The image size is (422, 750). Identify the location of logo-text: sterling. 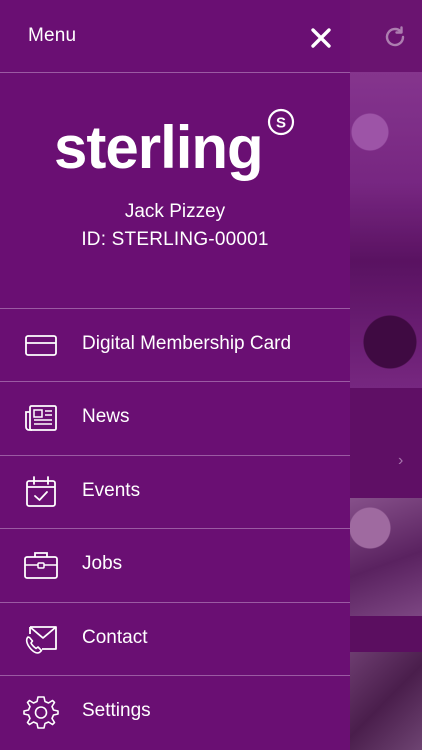
(159, 147).